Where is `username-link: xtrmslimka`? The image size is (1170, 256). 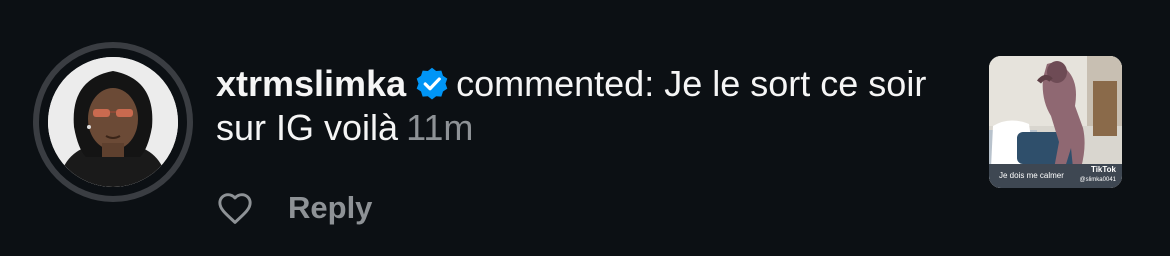
username-link: xtrmslimka is located at coordinates (311, 83).